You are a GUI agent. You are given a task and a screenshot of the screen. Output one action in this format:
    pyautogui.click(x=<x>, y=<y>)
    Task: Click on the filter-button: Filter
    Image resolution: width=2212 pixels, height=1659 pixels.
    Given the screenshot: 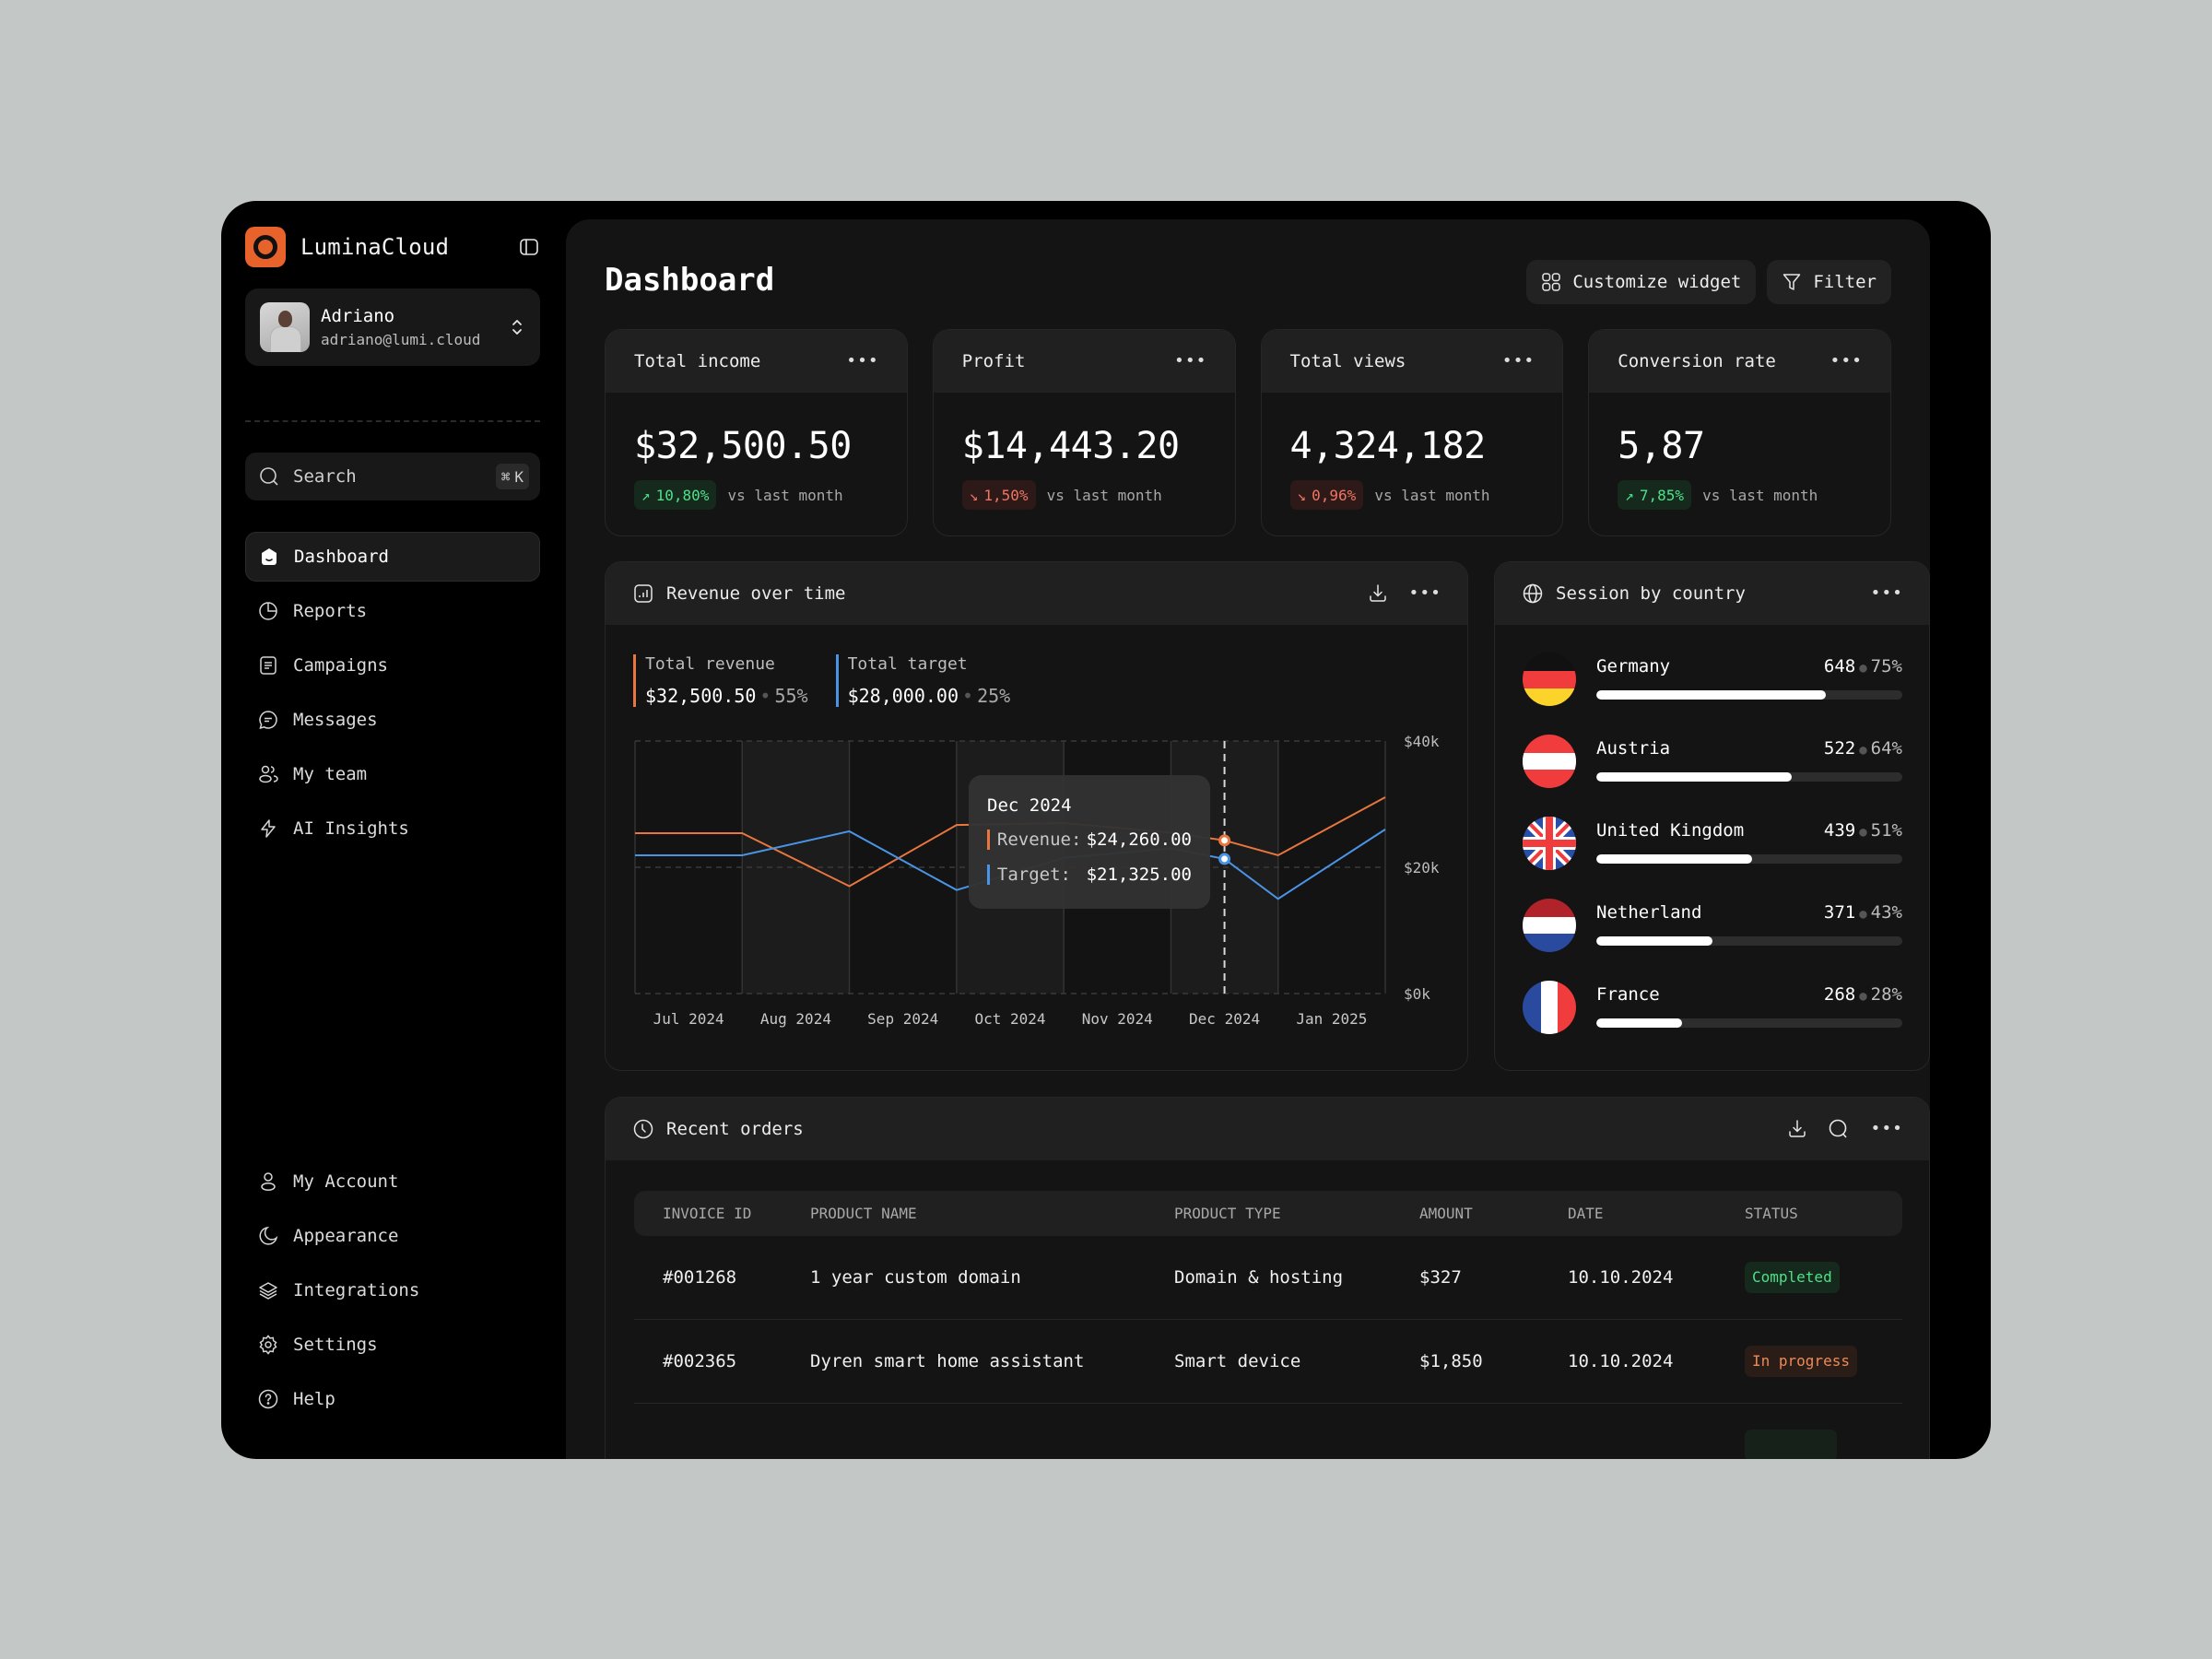 What is the action you would take?
    pyautogui.click(x=1829, y=282)
    